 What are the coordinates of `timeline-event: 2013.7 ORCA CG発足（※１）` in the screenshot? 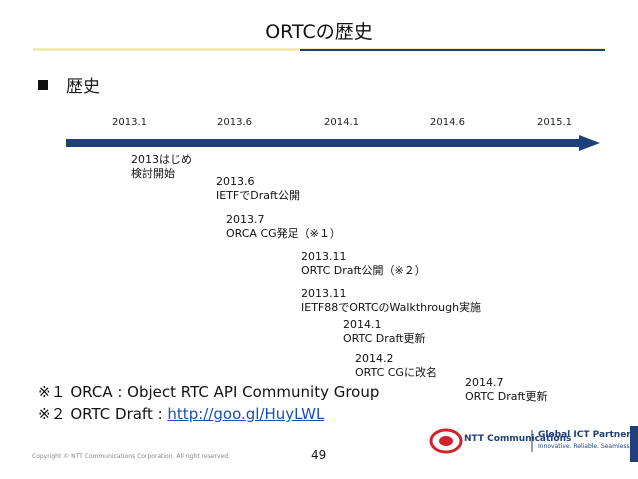 It's located at (283, 227).